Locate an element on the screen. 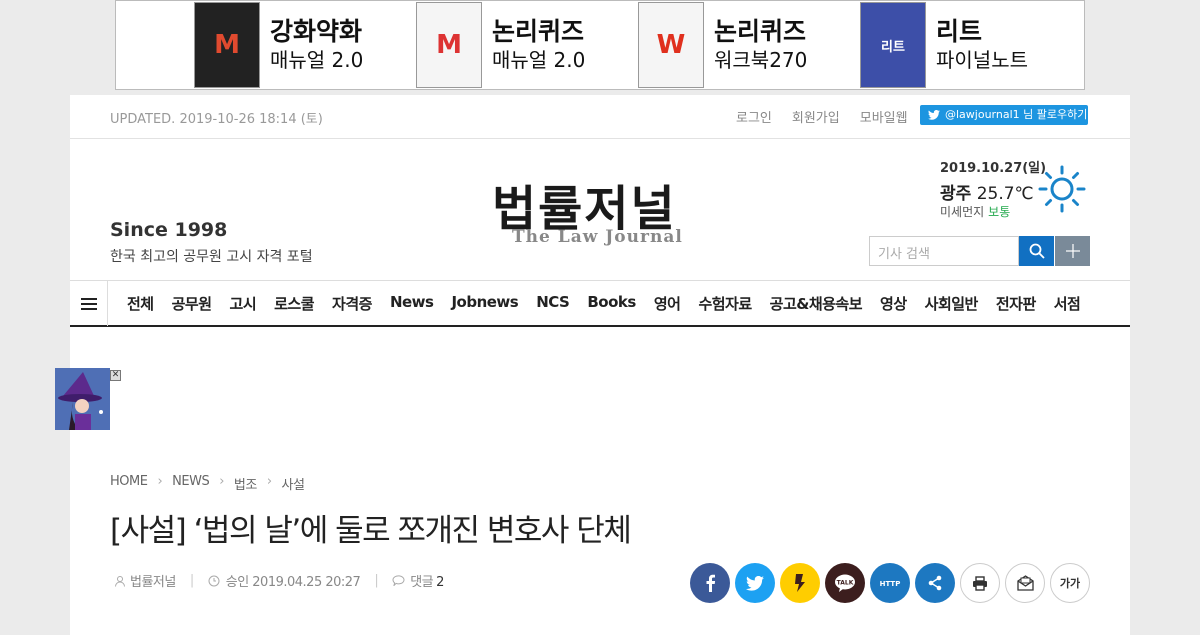  kakaostory-share-button is located at coordinates (800, 583).